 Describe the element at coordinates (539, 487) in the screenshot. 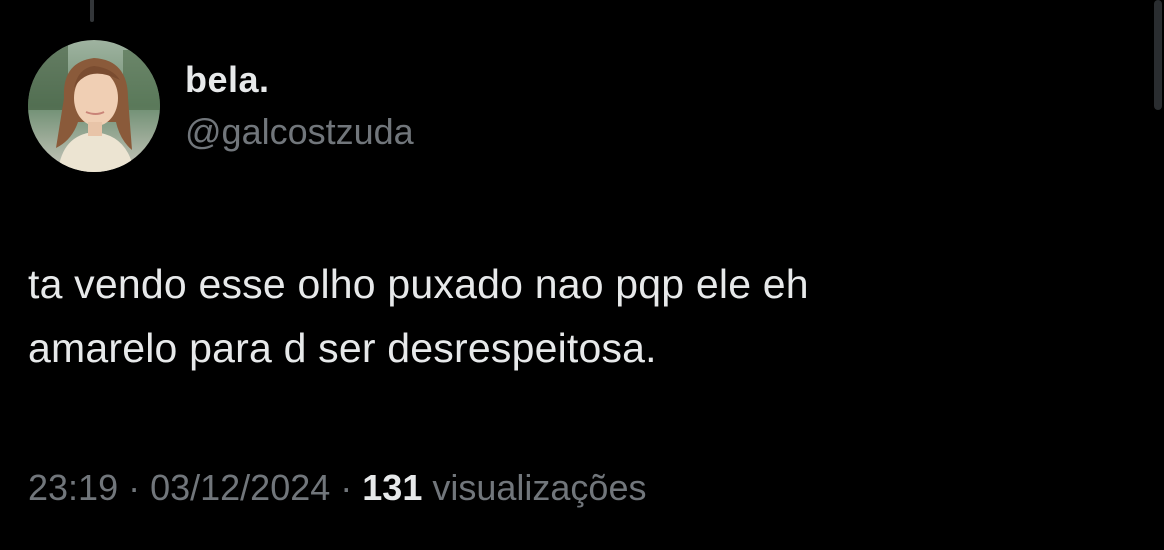

I see `views-label: visualizações` at that location.